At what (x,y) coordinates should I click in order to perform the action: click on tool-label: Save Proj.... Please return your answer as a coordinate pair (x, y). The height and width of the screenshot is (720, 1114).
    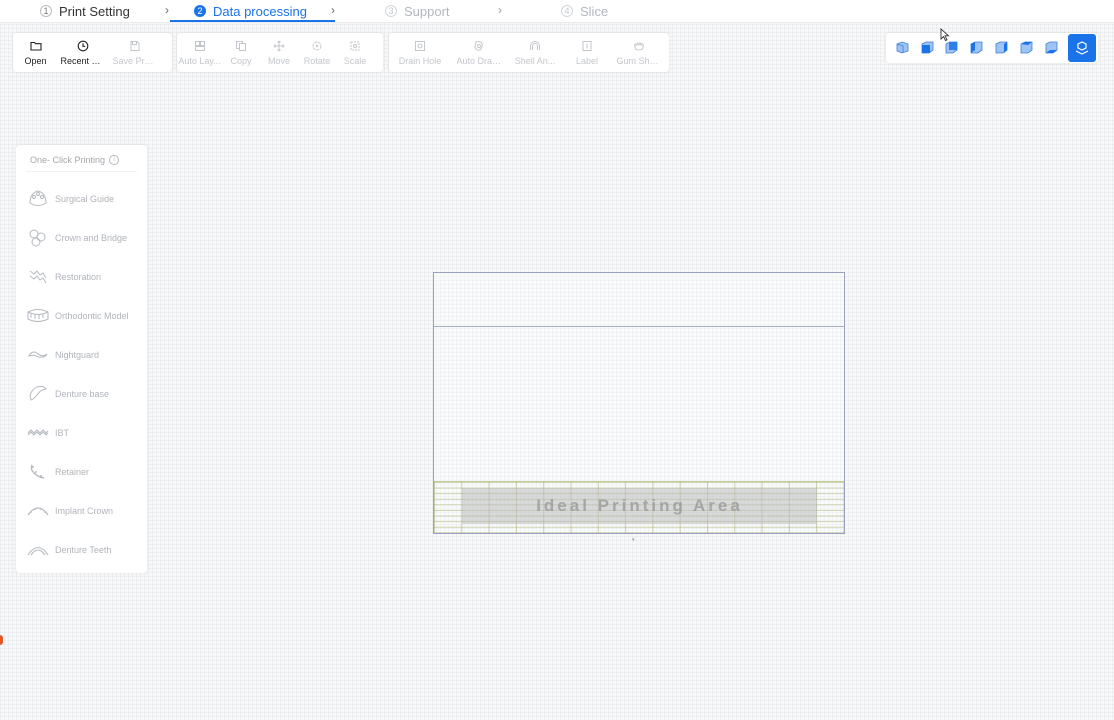
    Looking at the image, I should click on (135, 60).